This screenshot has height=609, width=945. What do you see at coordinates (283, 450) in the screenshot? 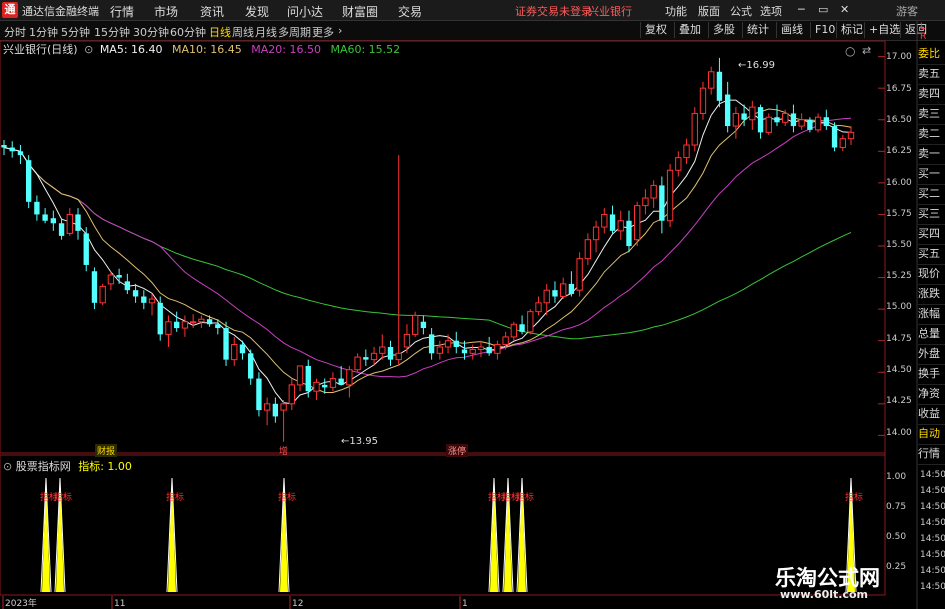
I see `event-tag-increase: 增` at bounding box center [283, 450].